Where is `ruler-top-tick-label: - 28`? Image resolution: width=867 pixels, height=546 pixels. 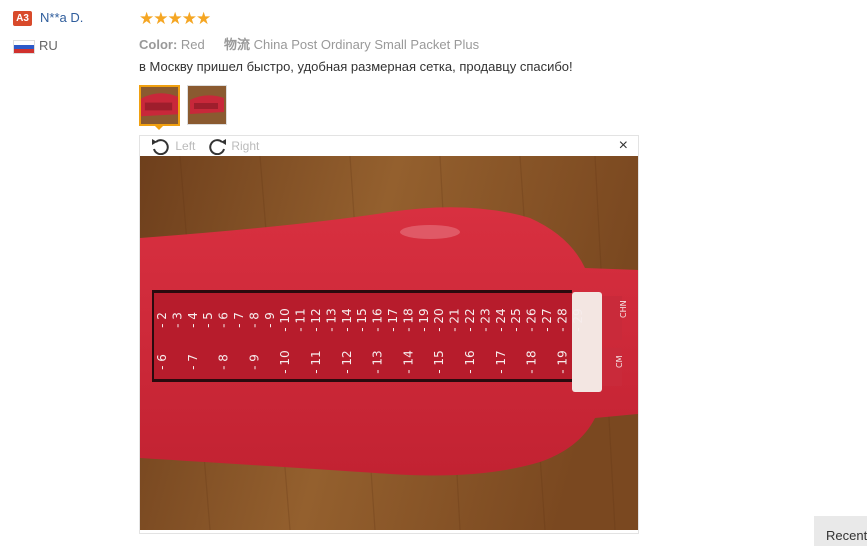
ruler-top-tick-label: - 28 is located at coordinates (562, 319).